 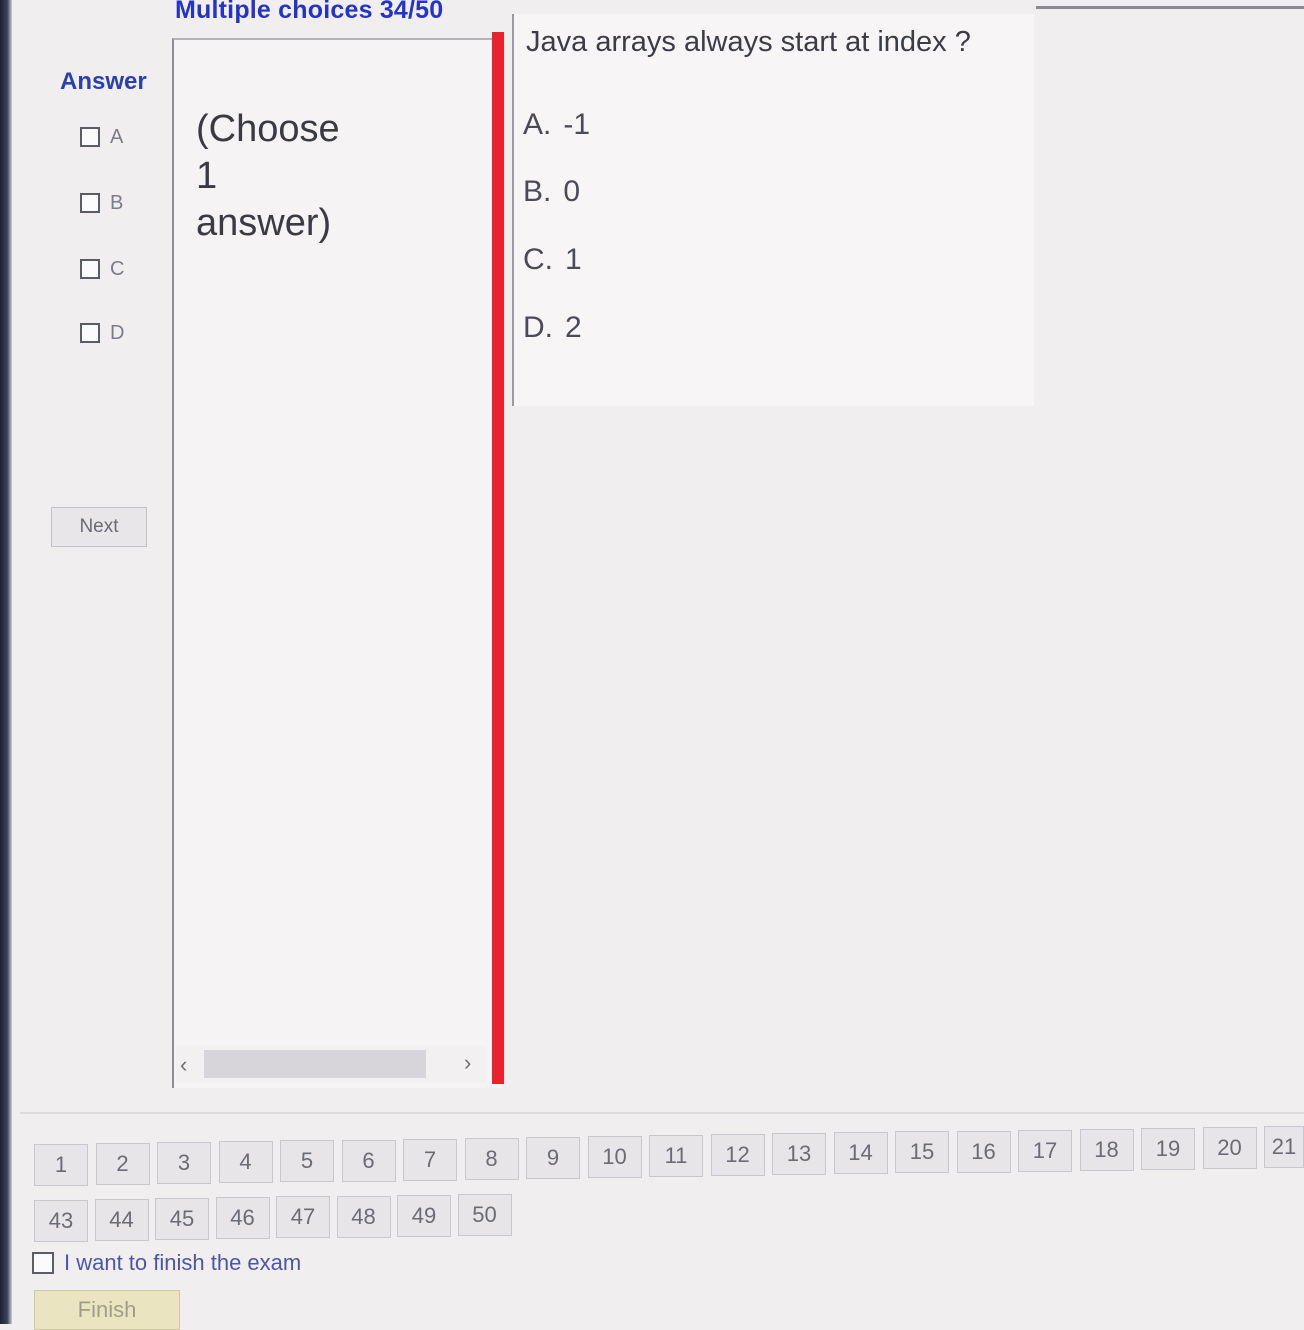 I want to click on answer-checkbox-b, so click(x=90, y=203).